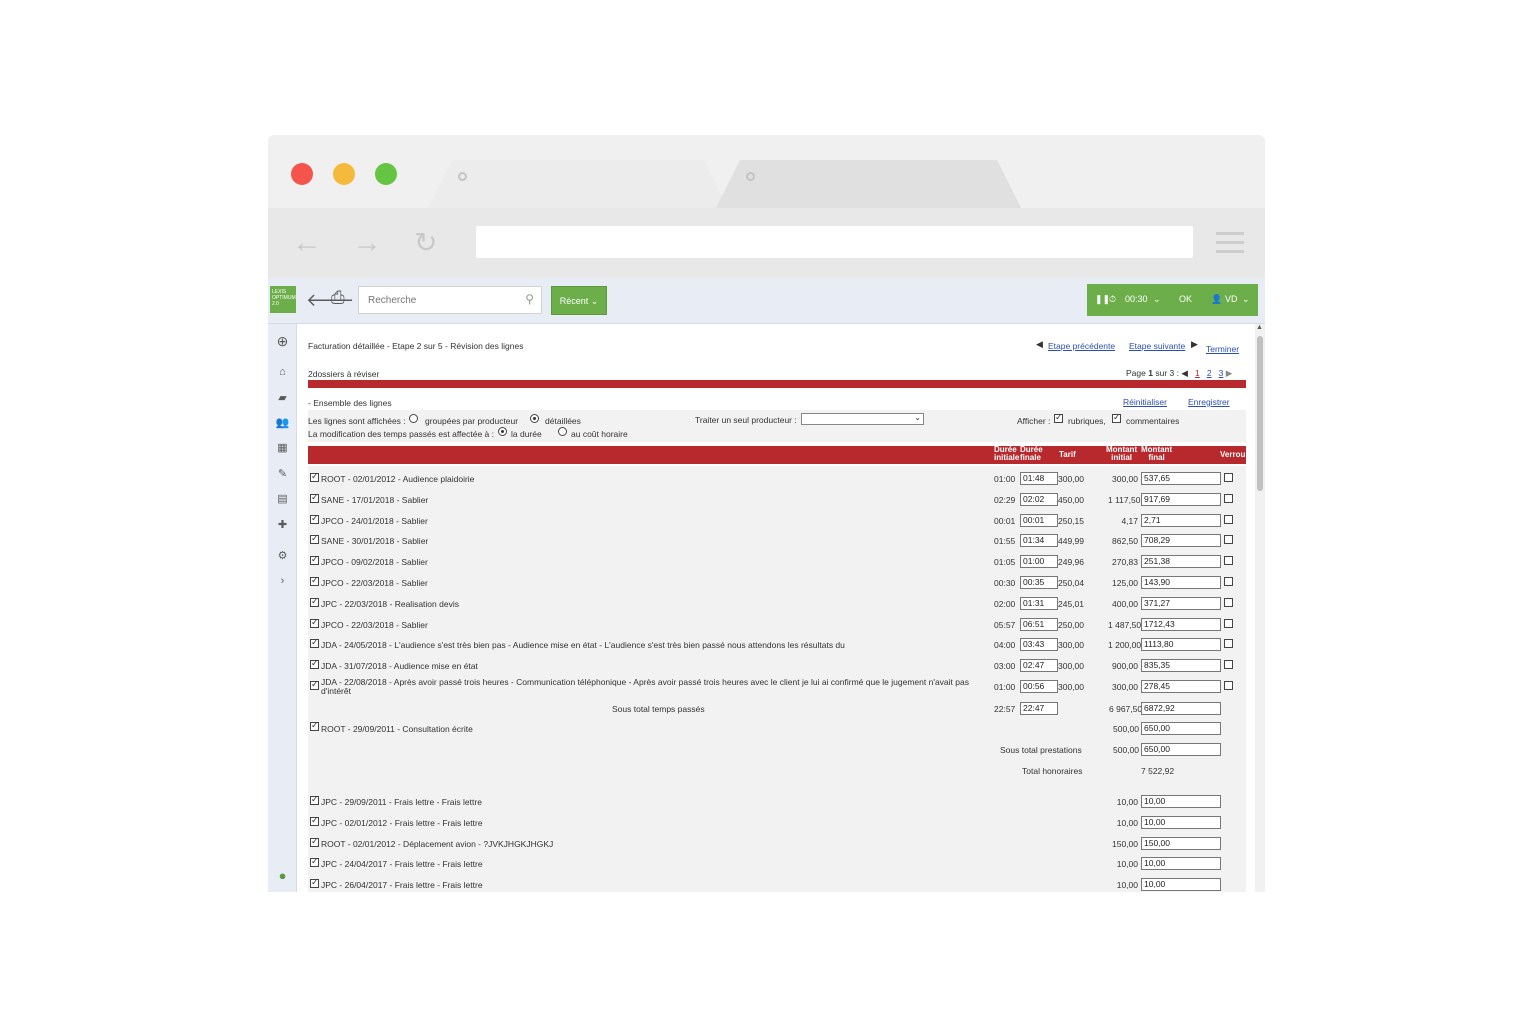  What do you see at coordinates (562, 431) in the screenshot?
I see `radio-cout` at bounding box center [562, 431].